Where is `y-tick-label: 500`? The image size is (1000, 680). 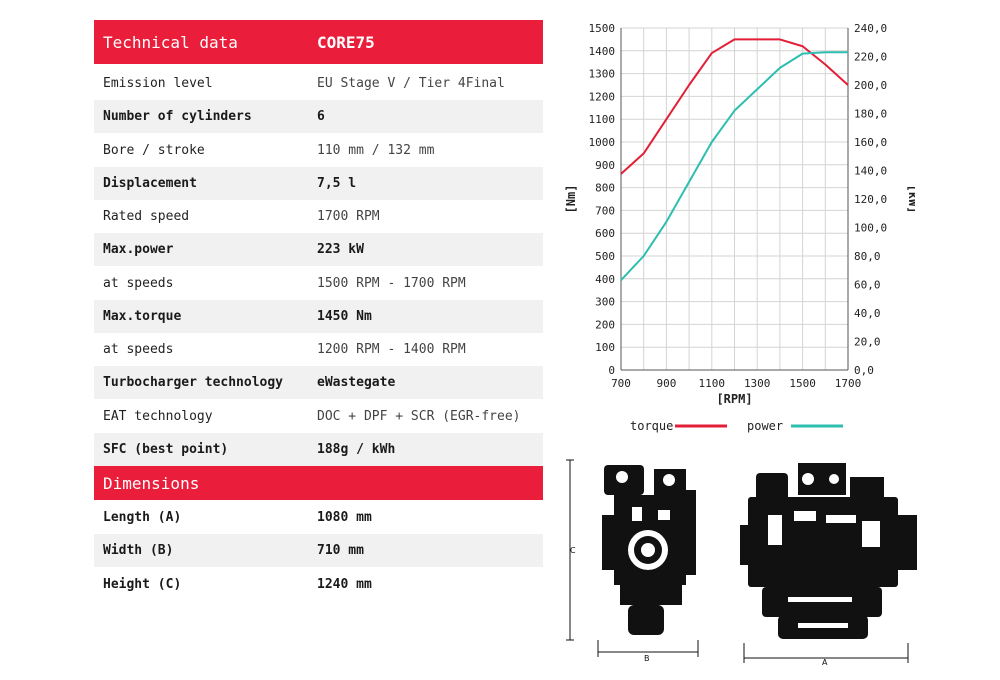
y-tick-label: 500 is located at coordinates (605, 256).